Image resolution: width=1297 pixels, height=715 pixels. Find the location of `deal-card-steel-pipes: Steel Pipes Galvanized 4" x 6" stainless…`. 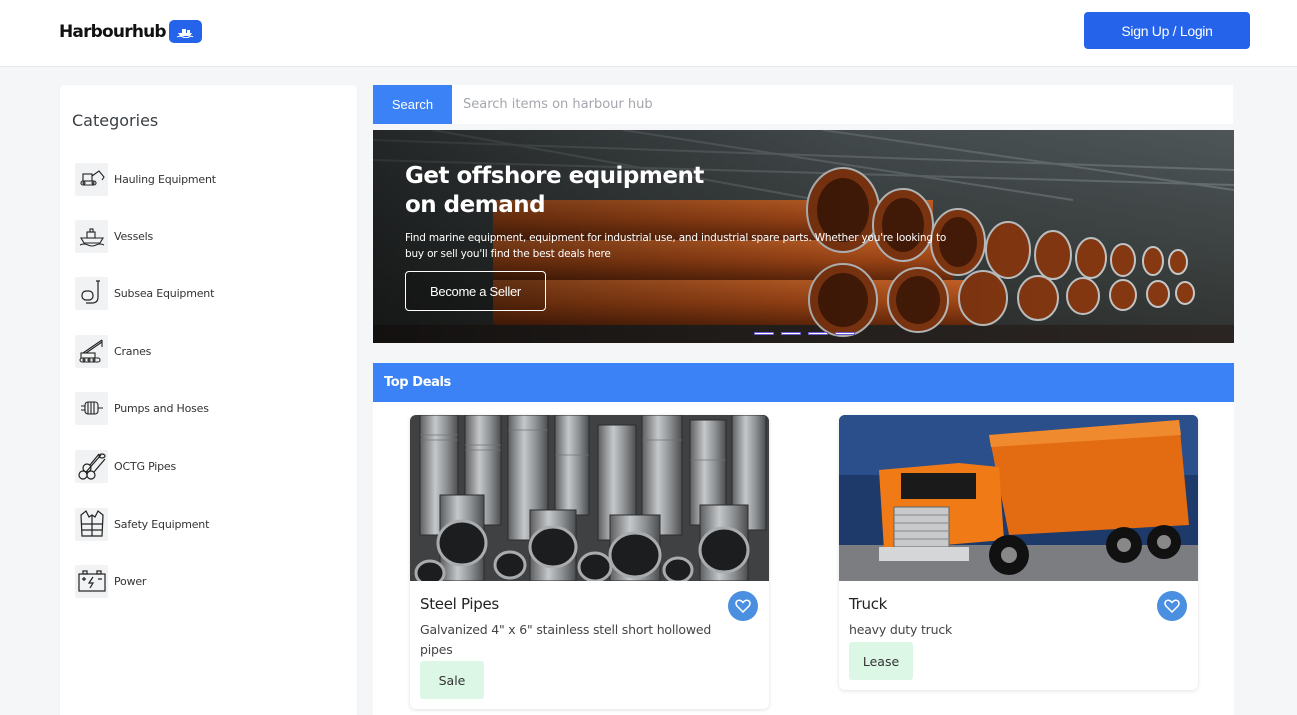

deal-card-steel-pipes: Steel Pipes Galvanized 4" x 6" stainless… is located at coordinates (589, 562).